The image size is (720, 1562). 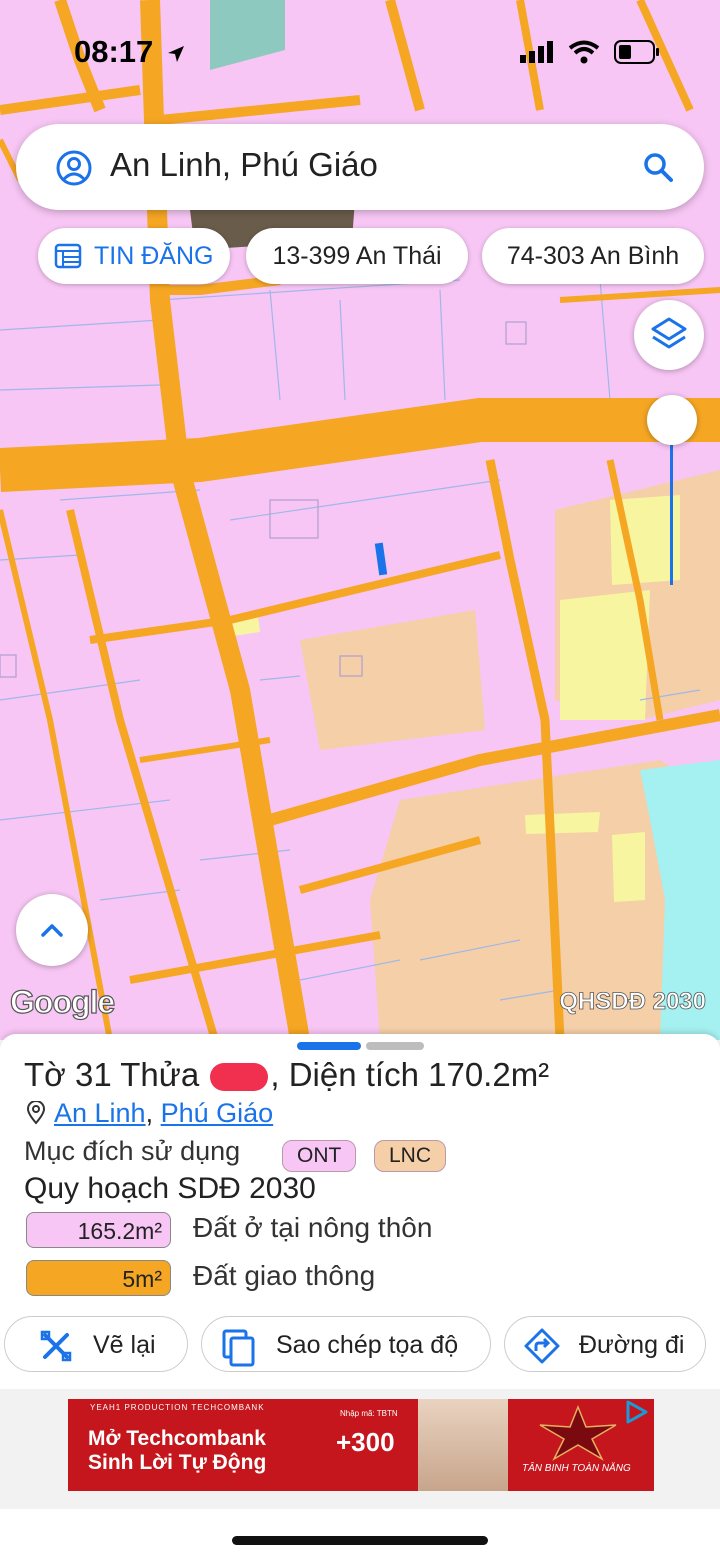 I want to click on ad-promo-value: +300, so click(x=365, y=1442).